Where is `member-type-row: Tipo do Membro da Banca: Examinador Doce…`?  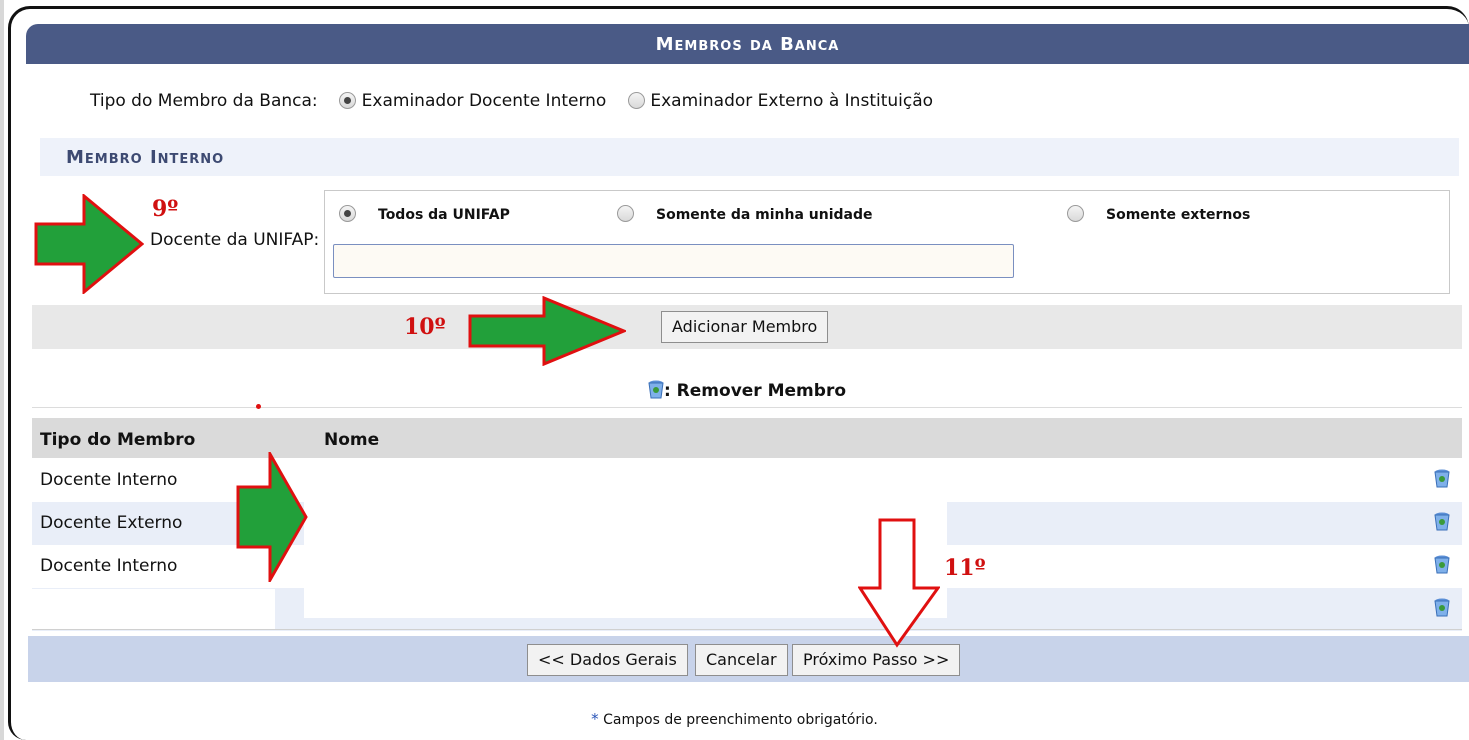 member-type-row: Tipo do Membro da Banca: Examinador Doce… is located at coordinates (511, 101).